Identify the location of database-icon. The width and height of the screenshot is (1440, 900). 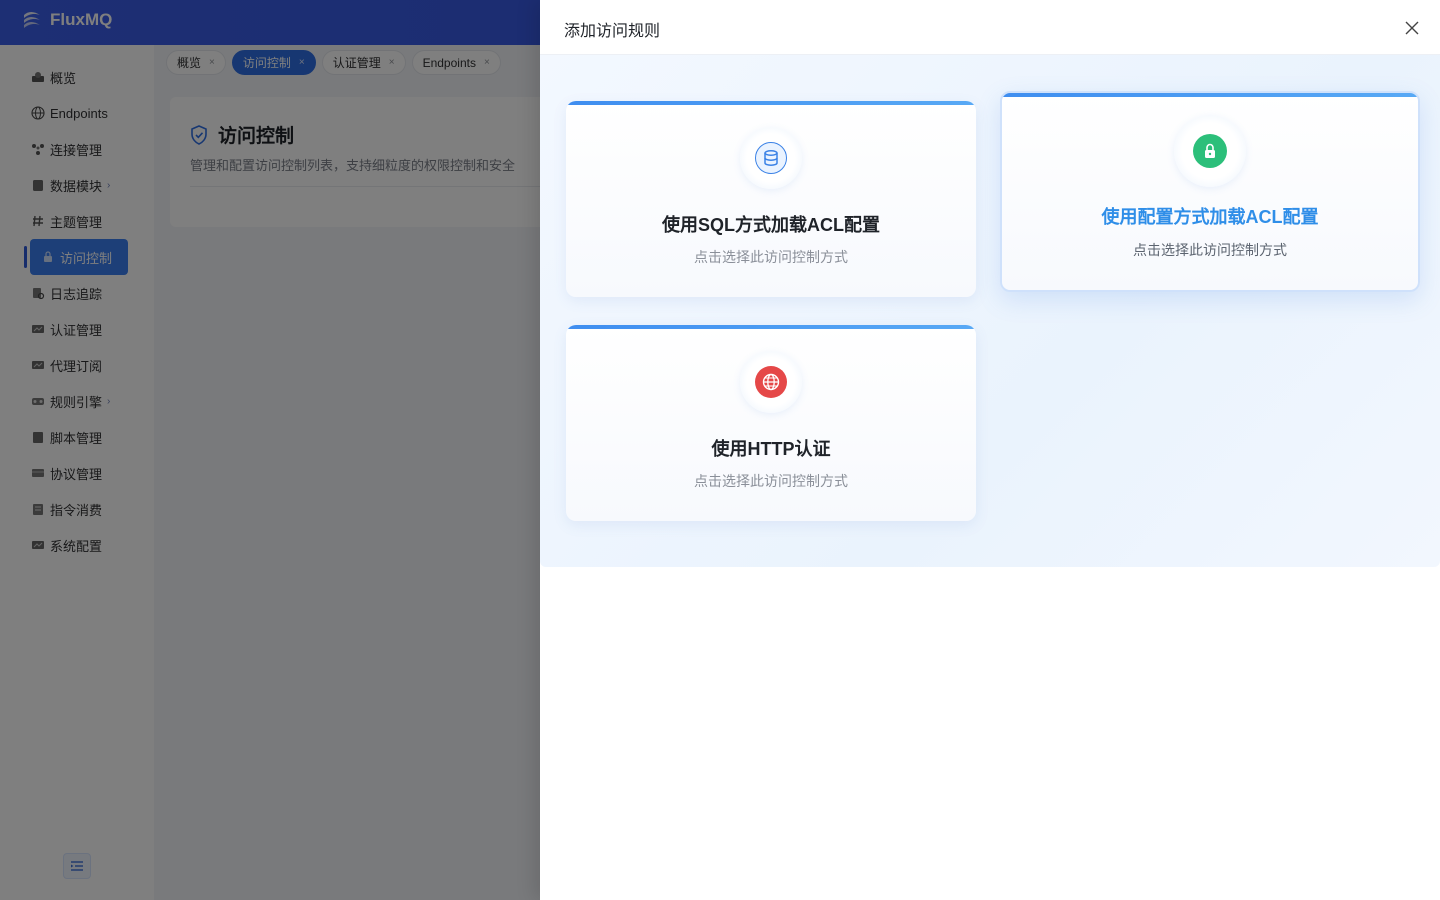
(771, 158).